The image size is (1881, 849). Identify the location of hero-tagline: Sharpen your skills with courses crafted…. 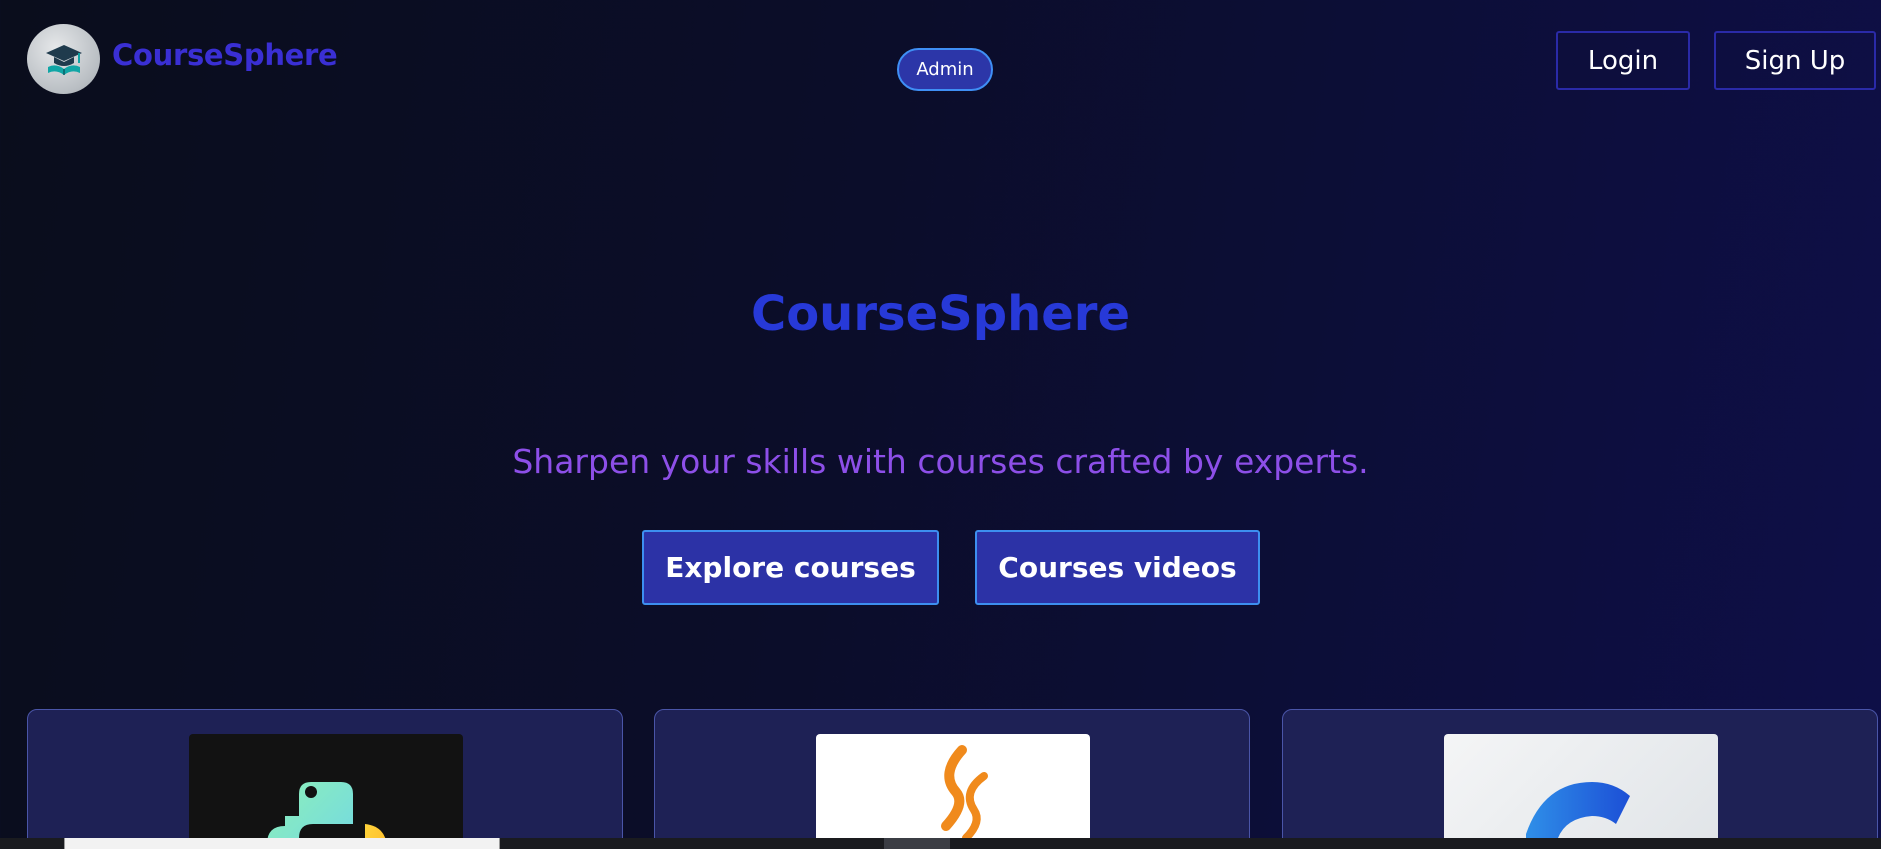
(940, 461).